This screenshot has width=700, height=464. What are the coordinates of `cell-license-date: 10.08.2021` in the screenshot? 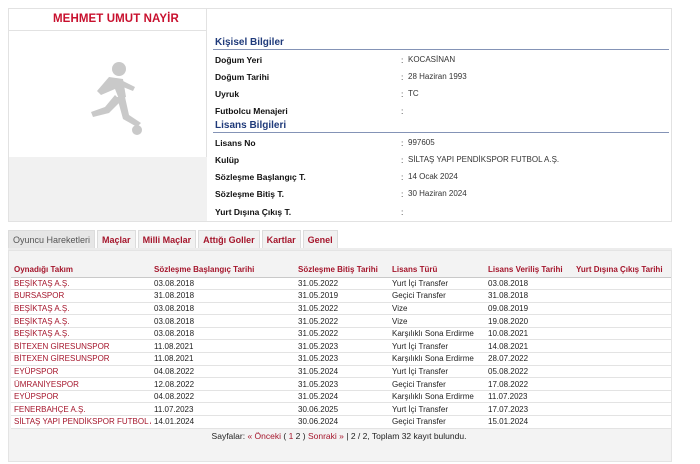 It's located at (529, 334).